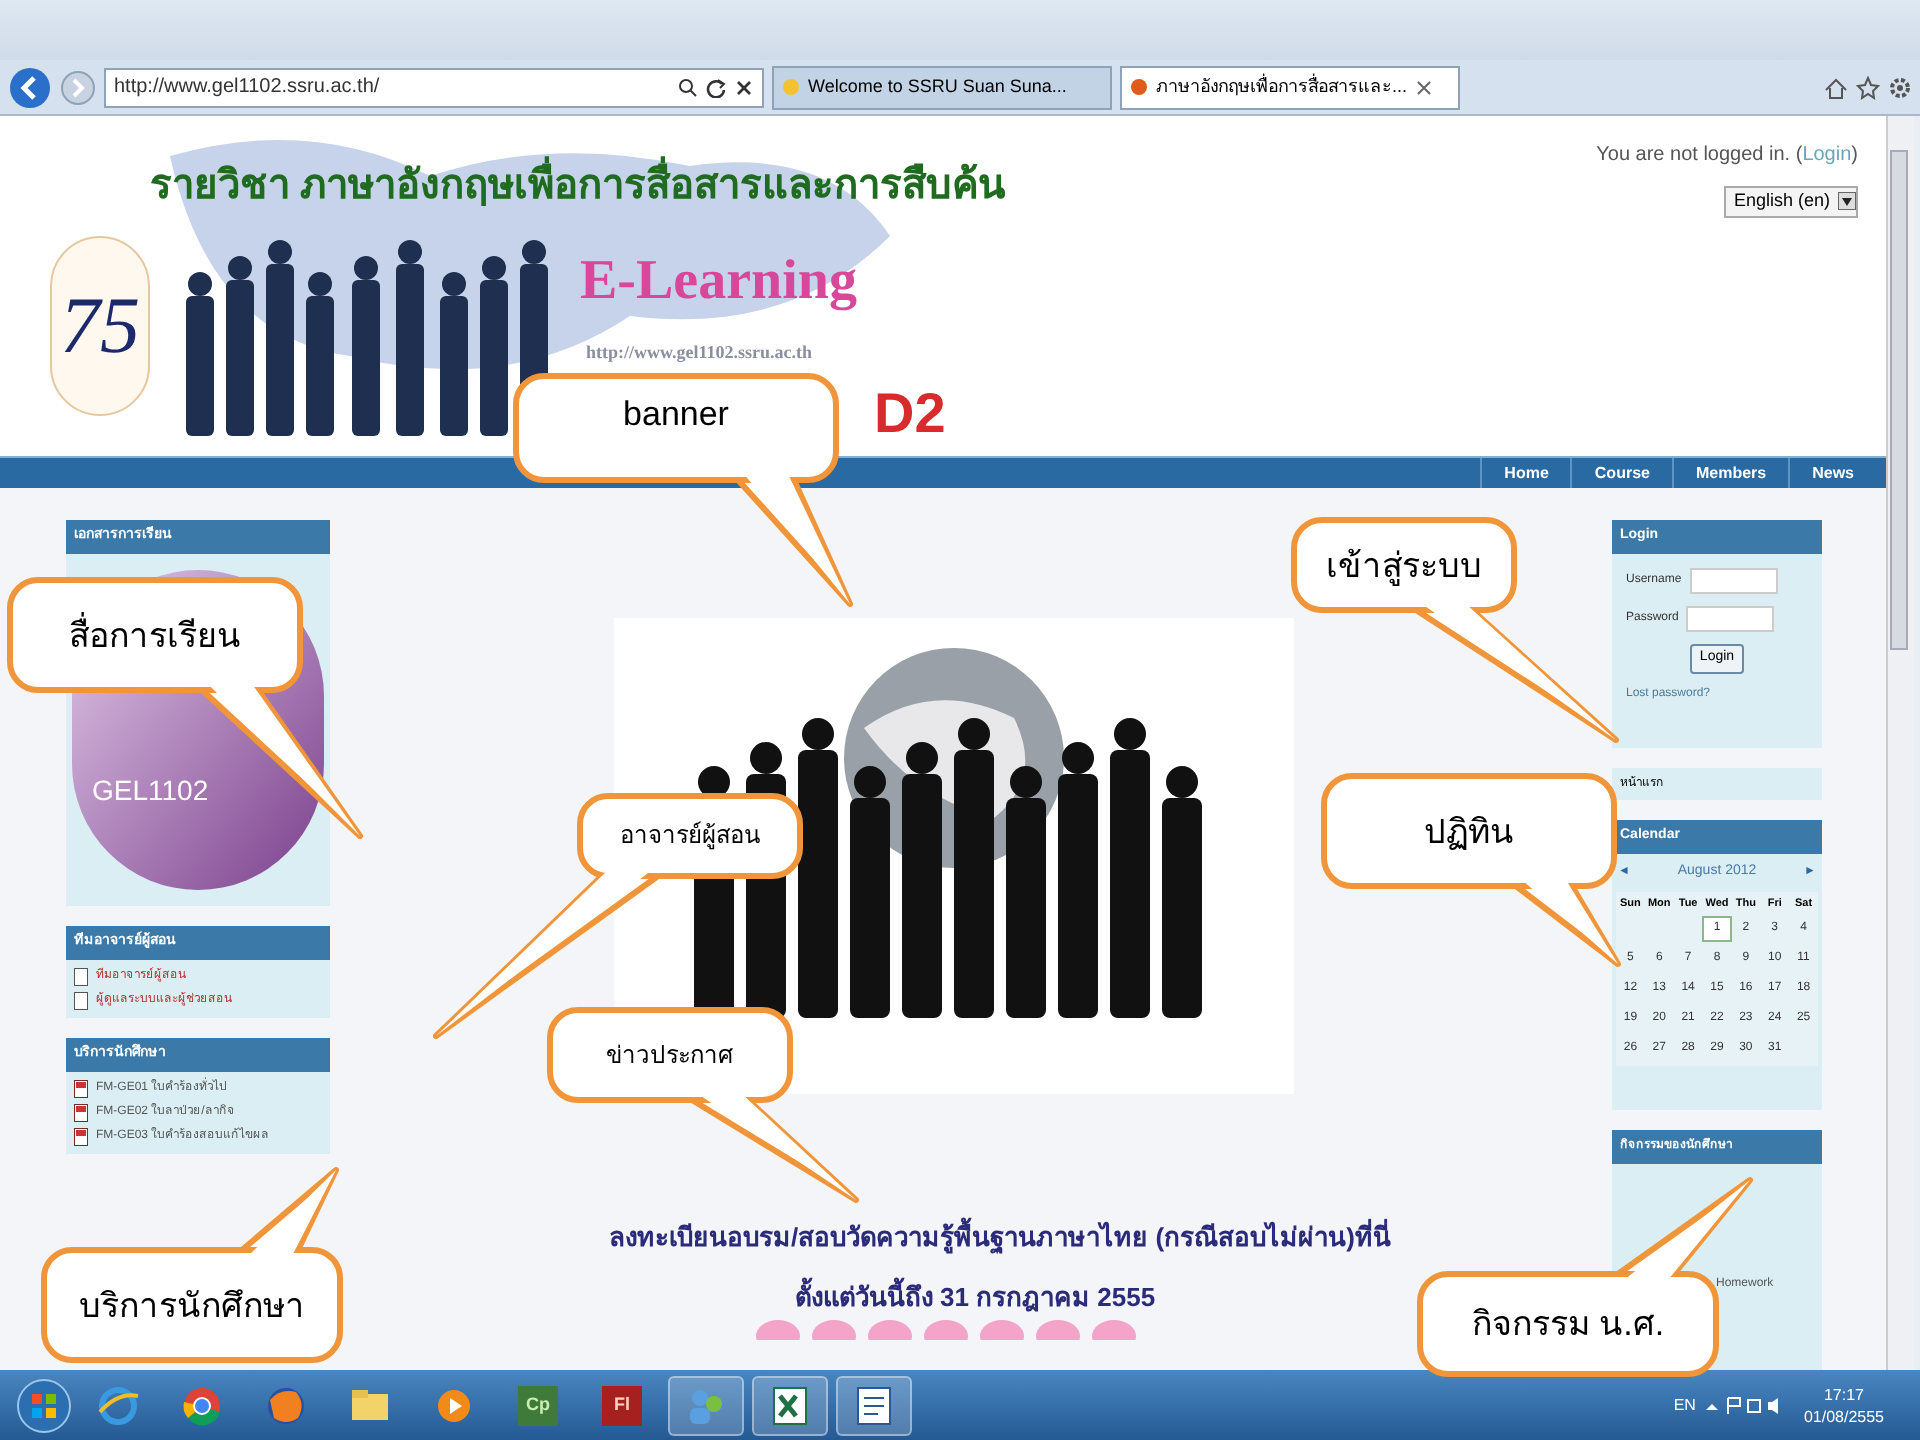 This screenshot has height=1440, width=1920. What do you see at coordinates (622, 1405) in the screenshot?
I see `app-icon: Fl` at bounding box center [622, 1405].